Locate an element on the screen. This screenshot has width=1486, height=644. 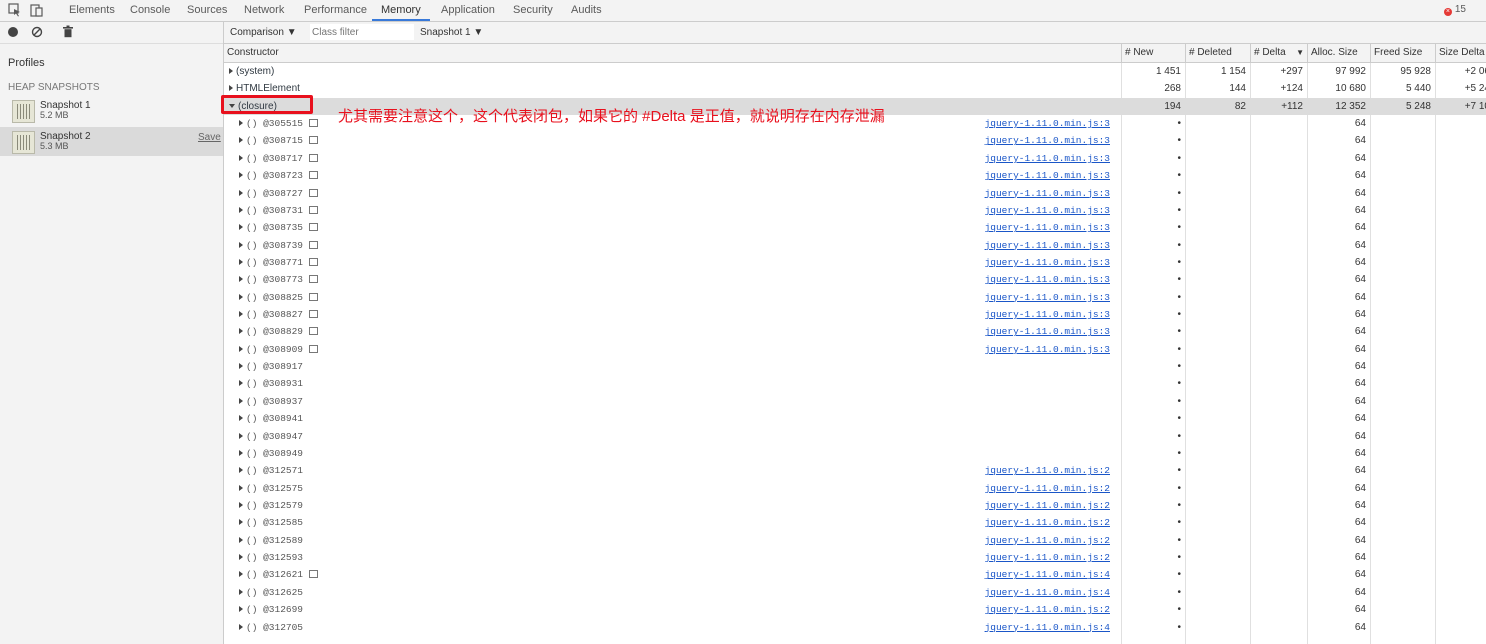
table-row: () @312625 jquery-1.11.0.min.js:4 • 64 is located at coordinates (855, 592).